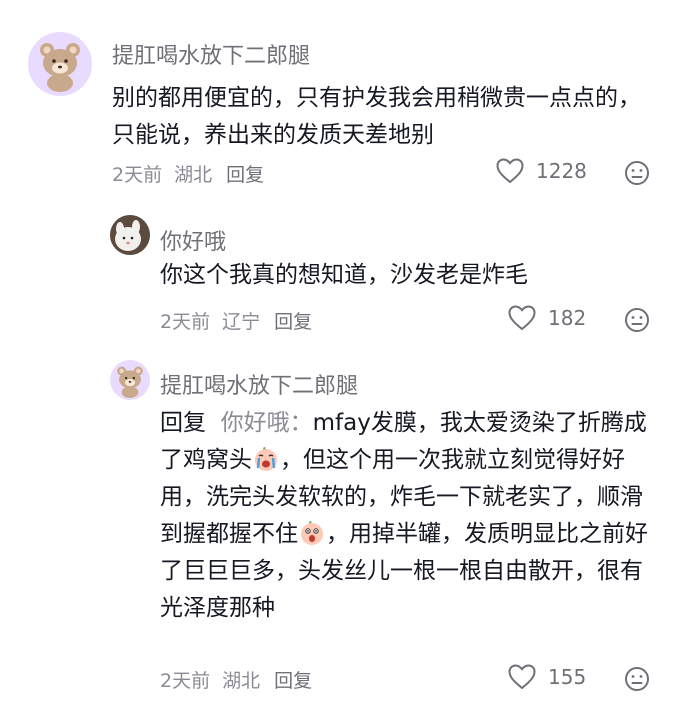 Image resolution: width=690 pixels, height=728 pixels. I want to click on comment-username: 你好哦, so click(193, 240).